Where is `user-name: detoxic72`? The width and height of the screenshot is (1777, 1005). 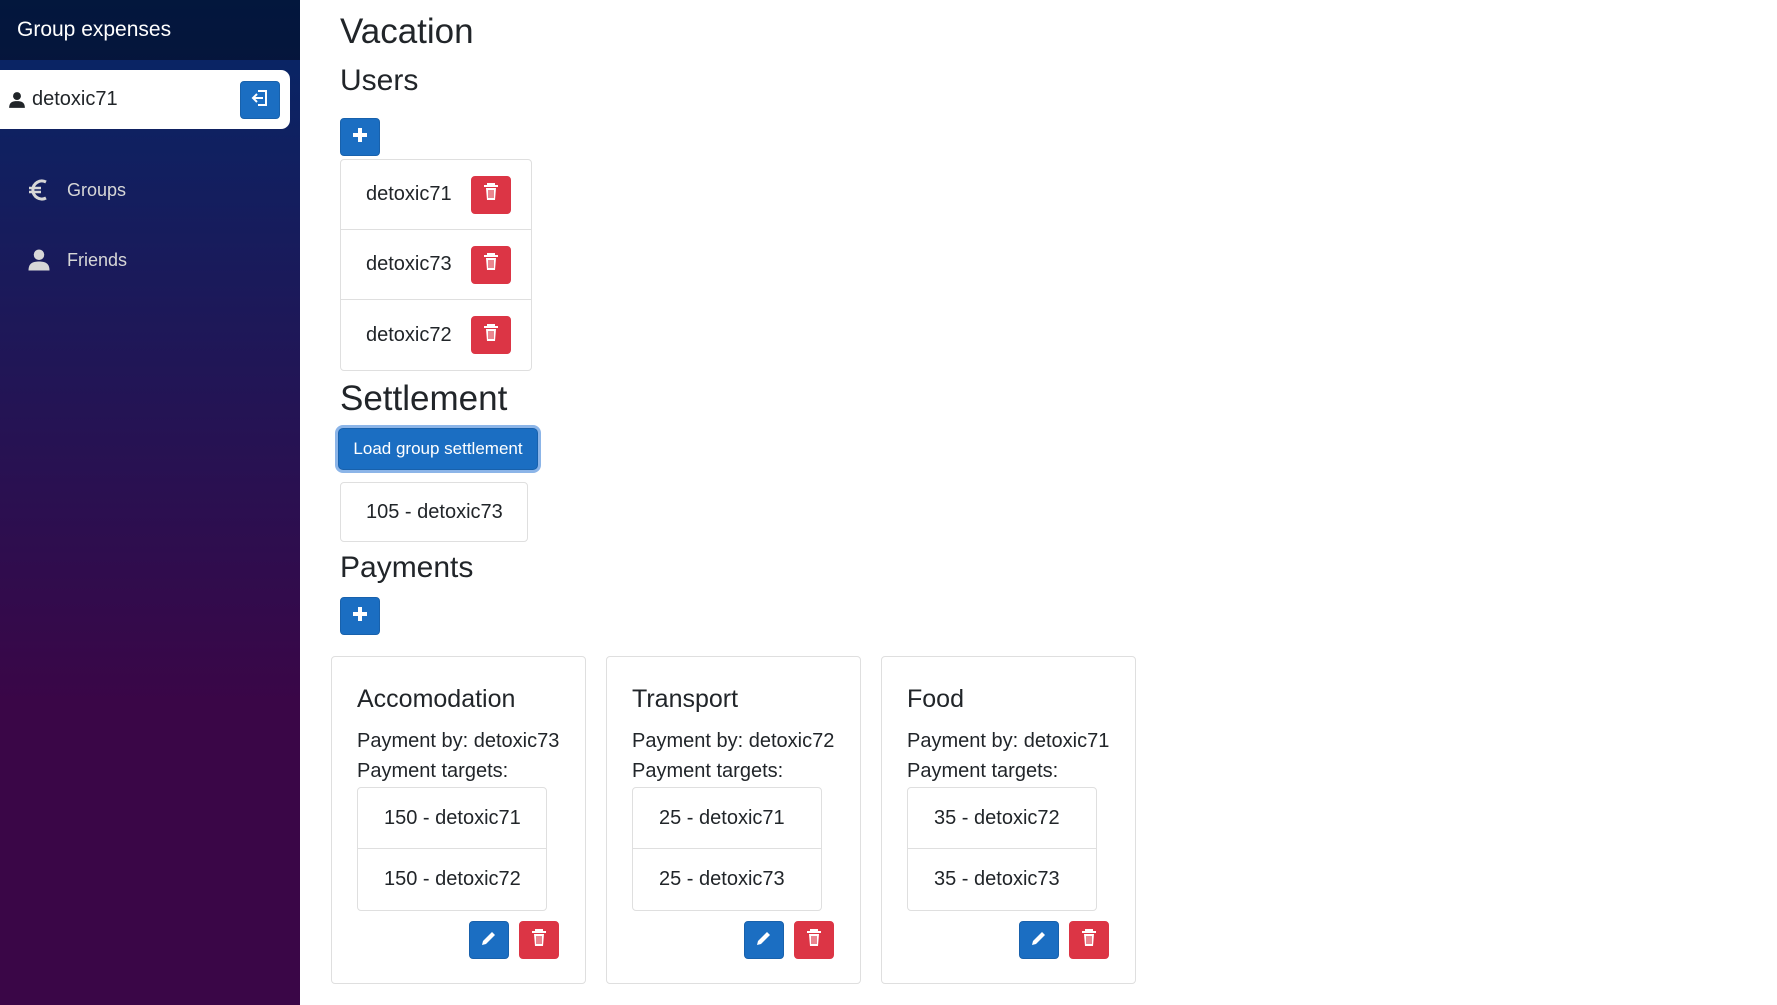
user-name: detoxic72 is located at coordinates (409, 334).